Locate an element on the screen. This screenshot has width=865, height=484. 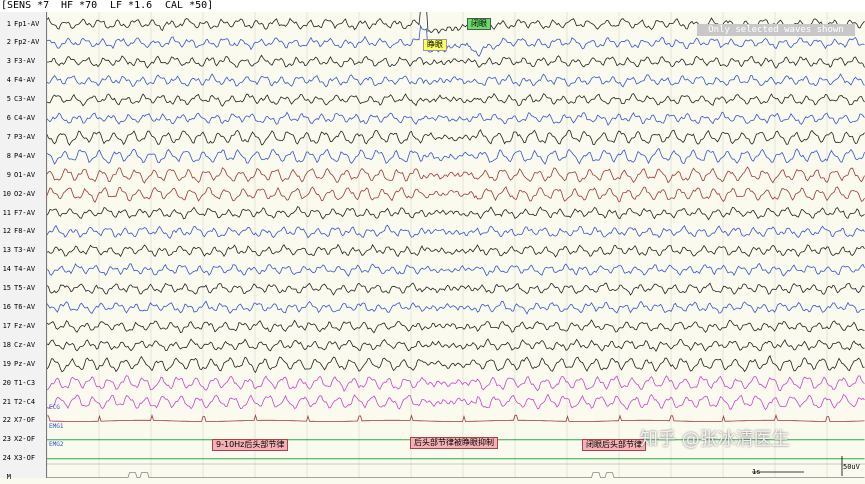
trace-o1-av is located at coordinates (456, 175).